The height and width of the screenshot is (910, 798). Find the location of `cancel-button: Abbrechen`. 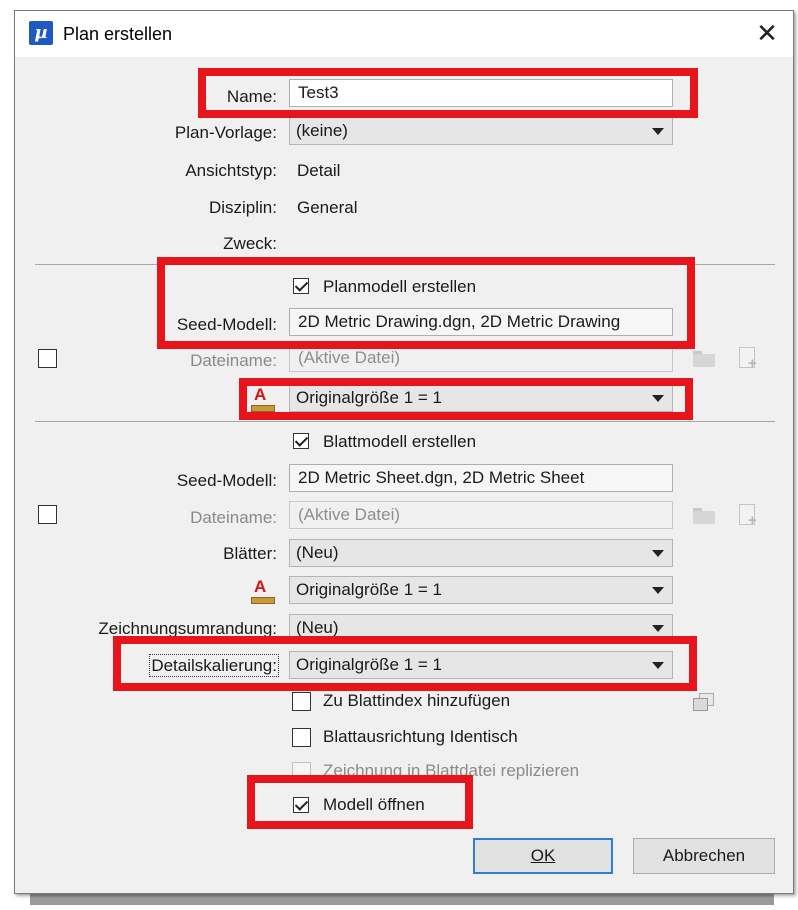

cancel-button: Abbrechen is located at coordinates (704, 856).